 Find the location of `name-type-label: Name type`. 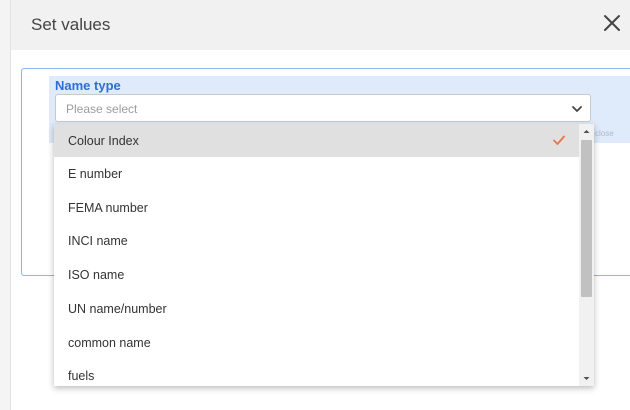

name-type-label: Name type is located at coordinates (88, 85).